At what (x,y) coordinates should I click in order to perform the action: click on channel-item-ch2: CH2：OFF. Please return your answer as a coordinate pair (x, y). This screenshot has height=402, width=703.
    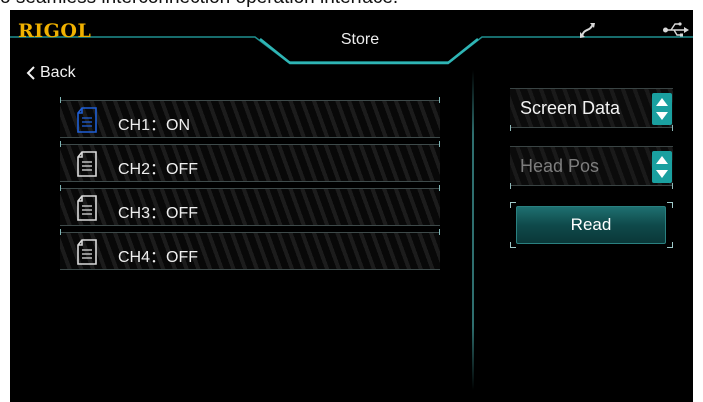
    Looking at the image, I should click on (250, 161).